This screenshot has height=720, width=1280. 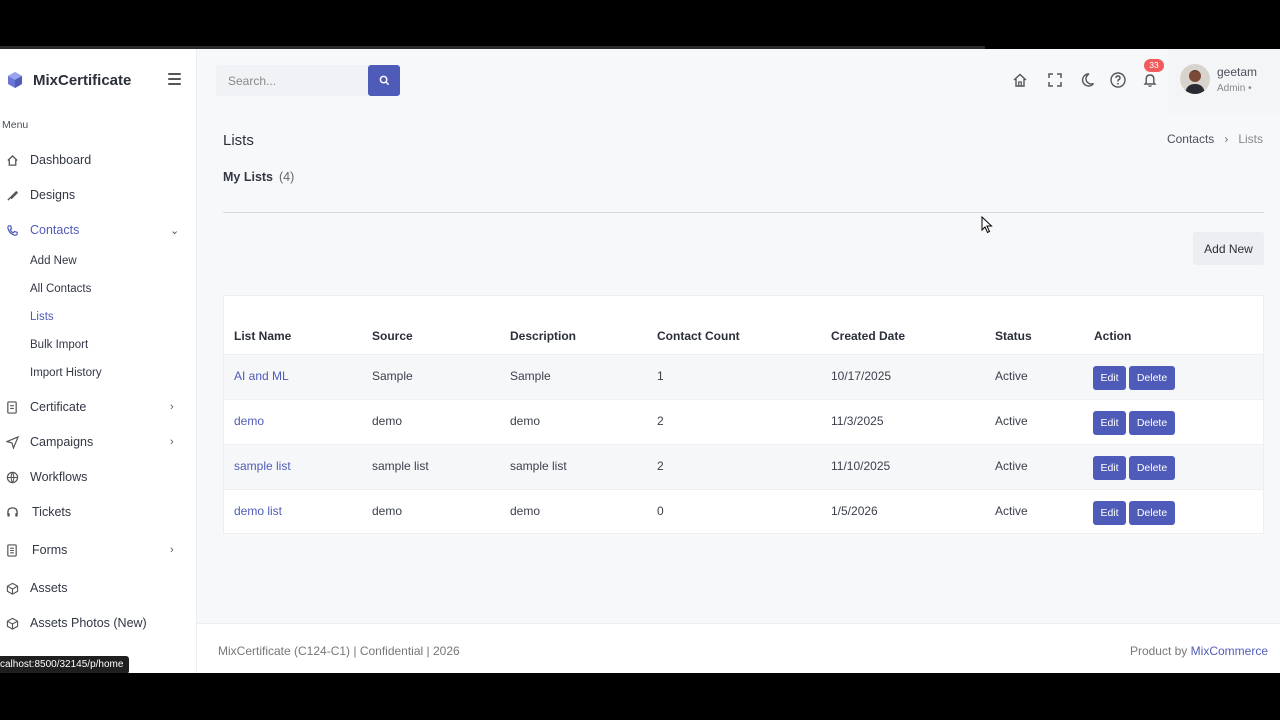 What do you see at coordinates (12, 230) in the screenshot?
I see `phone-icon` at bounding box center [12, 230].